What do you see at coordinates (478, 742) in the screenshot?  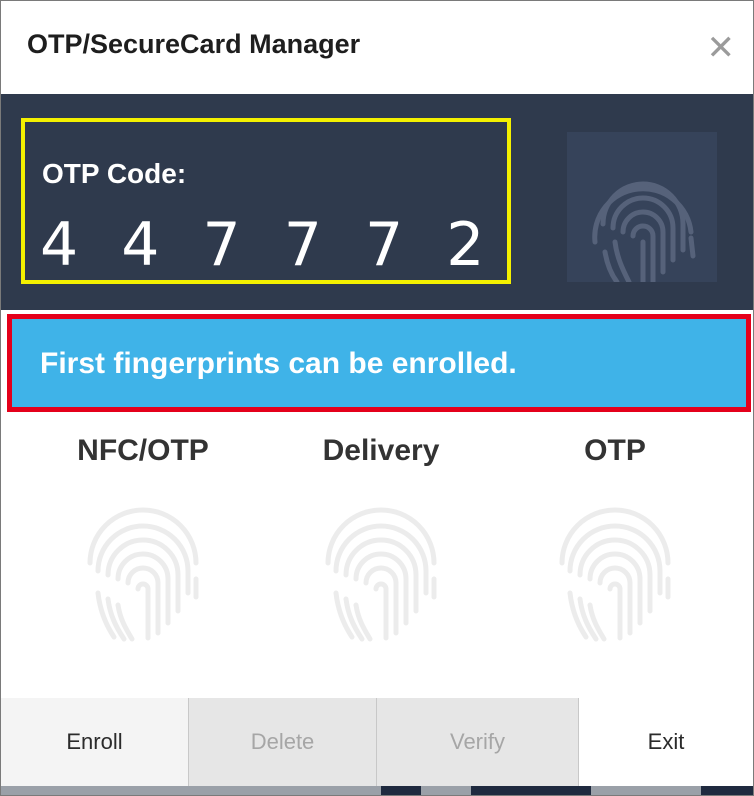 I see `verify-button: Verify` at bounding box center [478, 742].